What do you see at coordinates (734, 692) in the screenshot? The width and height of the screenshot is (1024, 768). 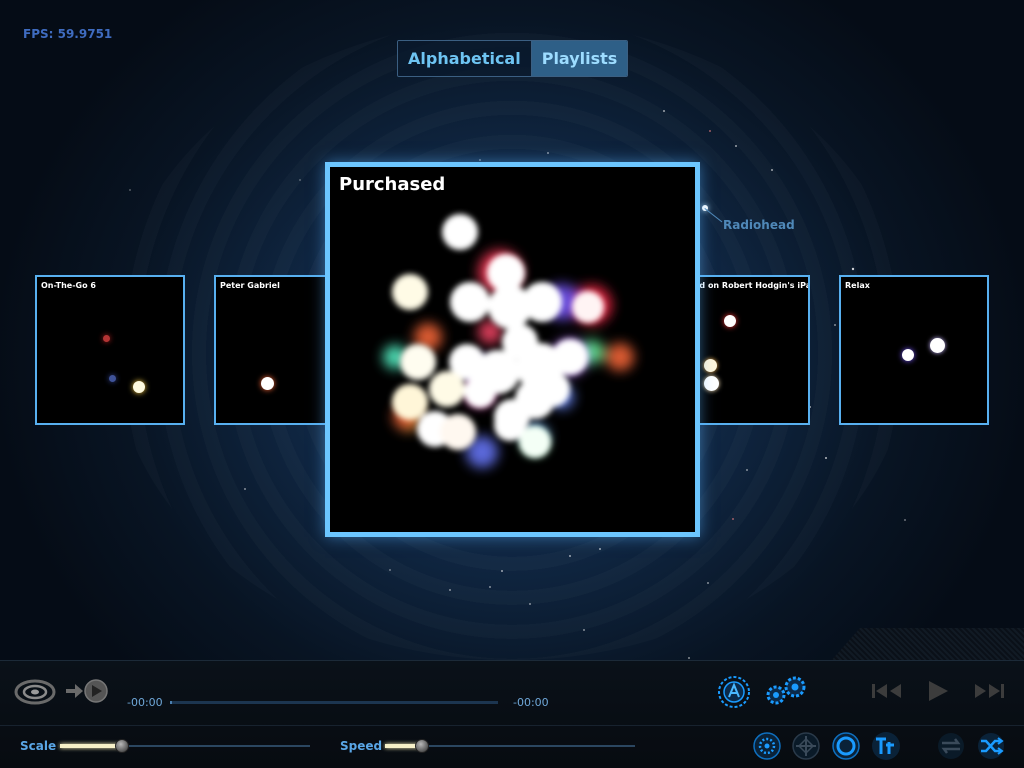 I see `alphabet-compass-icon` at bounding box center [734, 692].